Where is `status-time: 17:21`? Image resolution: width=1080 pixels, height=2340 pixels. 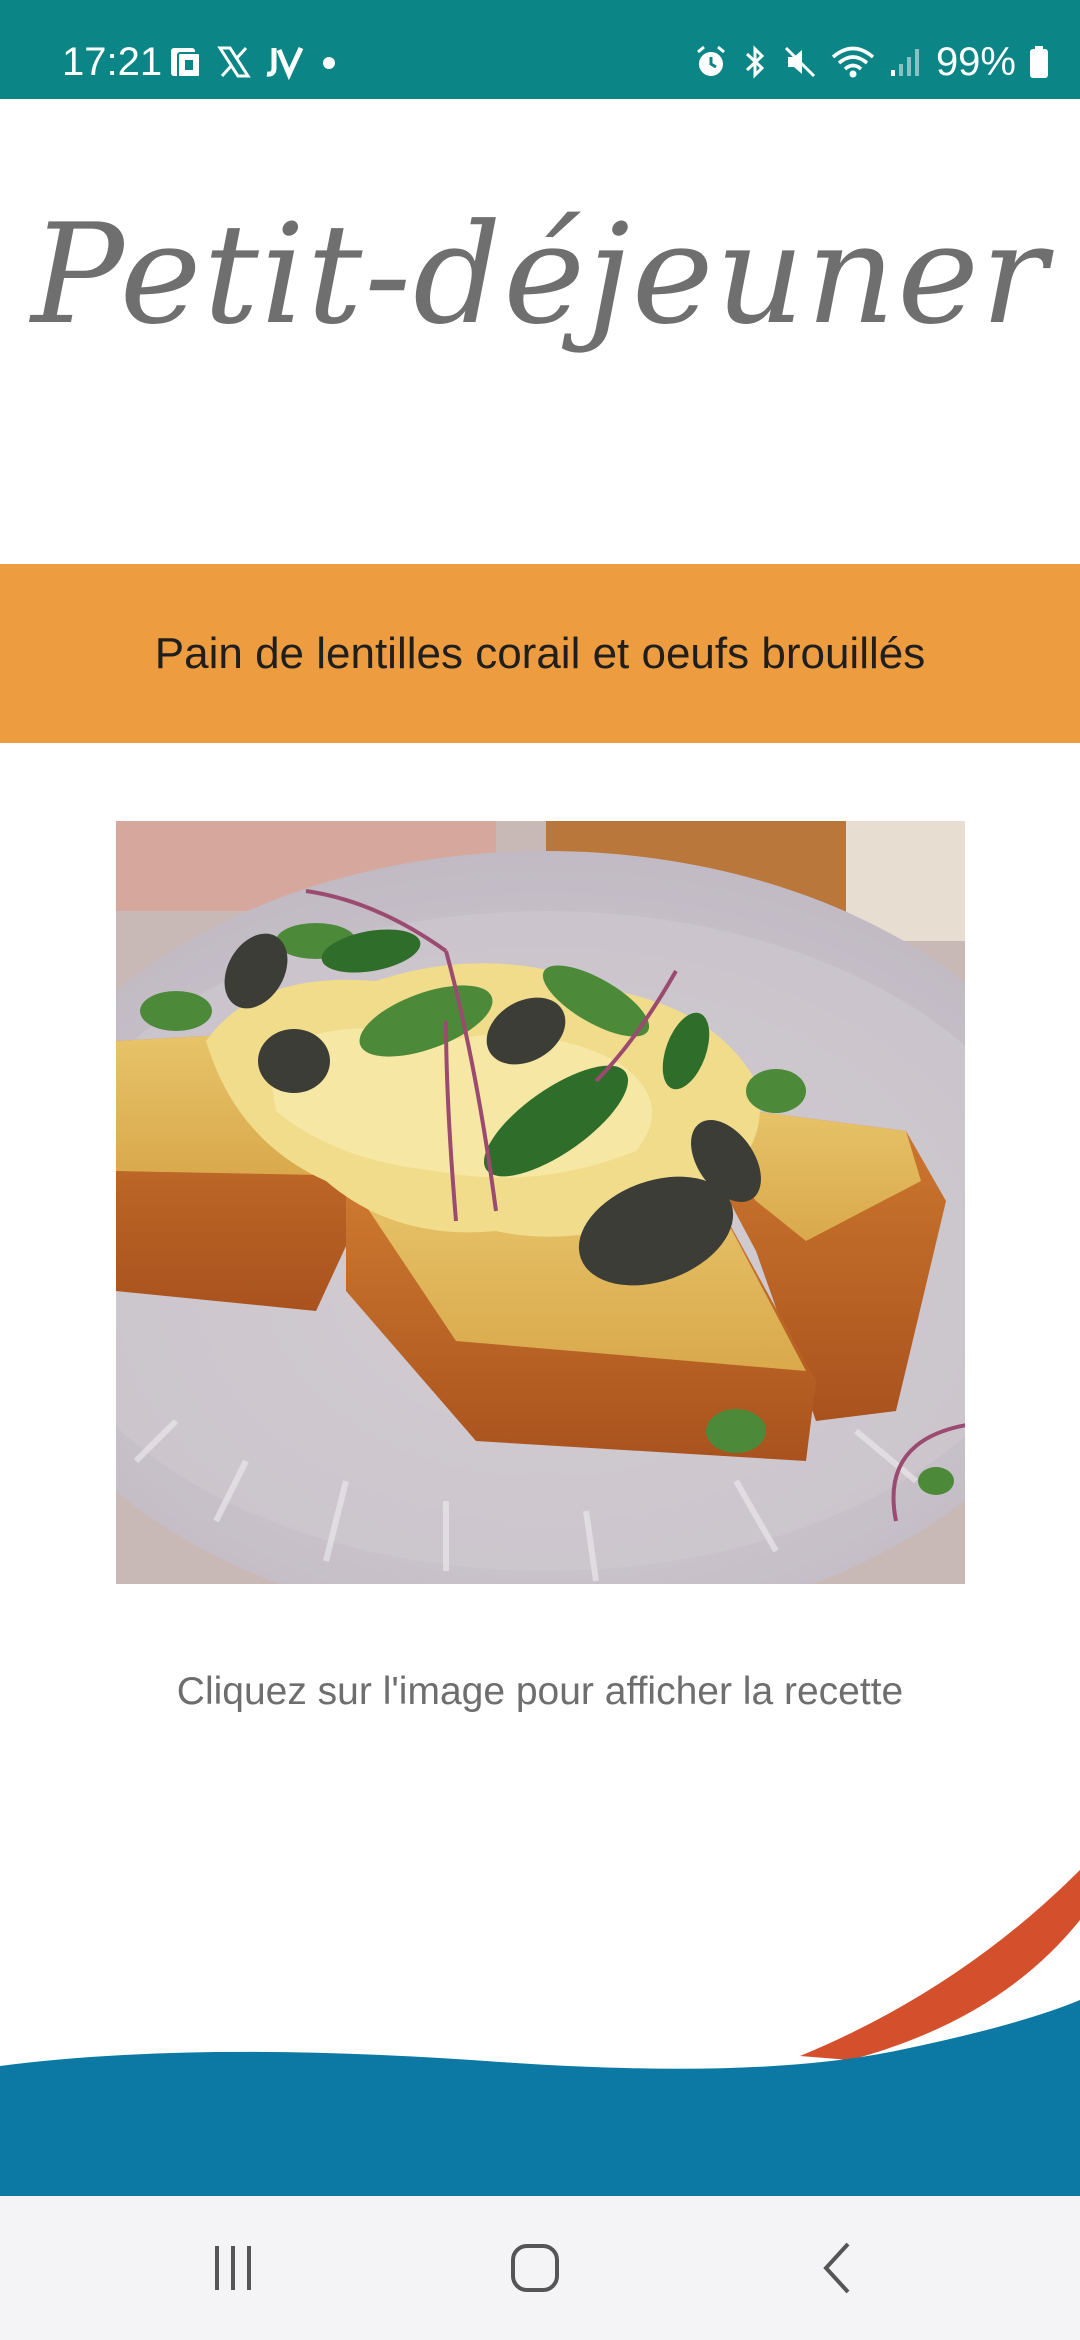 status-time: 17:21 is located at coordinates (112, 62).